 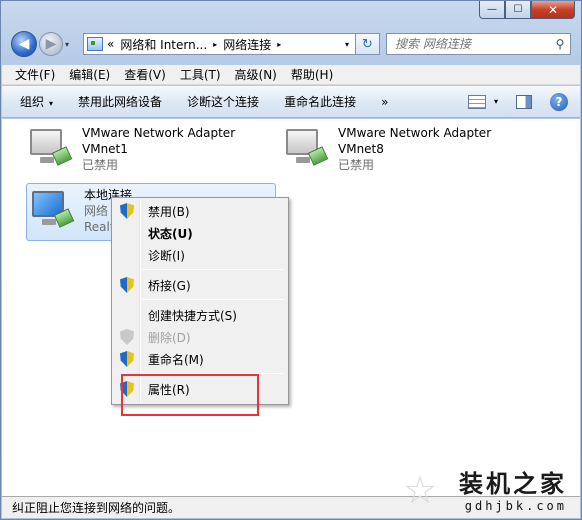 I want to click on adapter-vmnet8: VMware Network Adapter VMnet8 已禁用, so click(x=386, y=149).